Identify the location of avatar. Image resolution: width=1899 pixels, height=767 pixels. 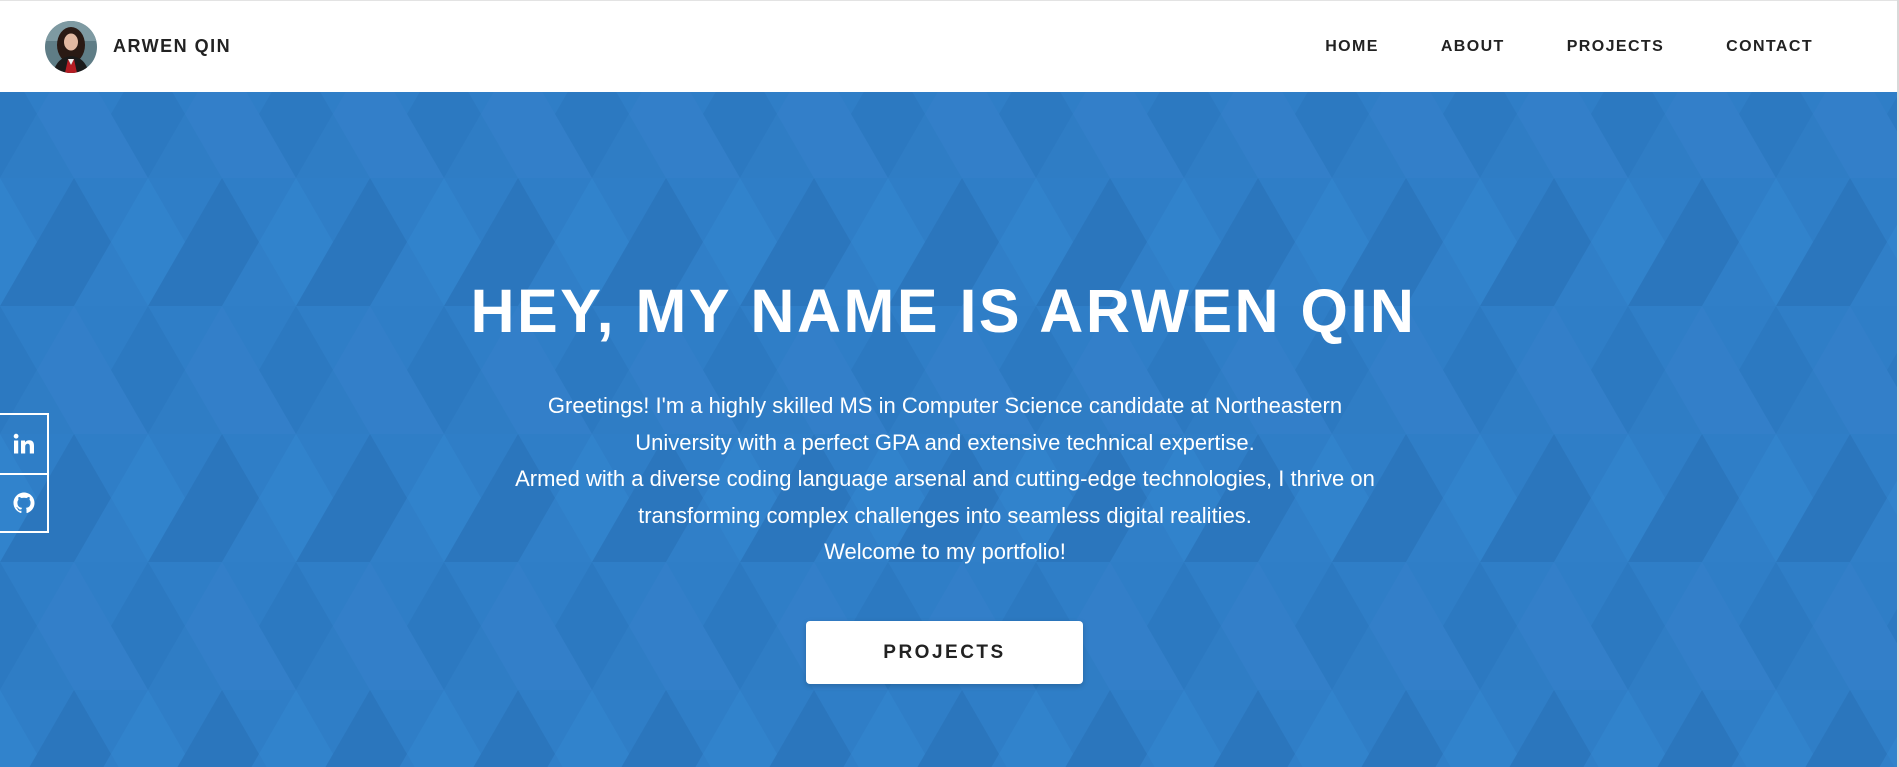
(71, 46).